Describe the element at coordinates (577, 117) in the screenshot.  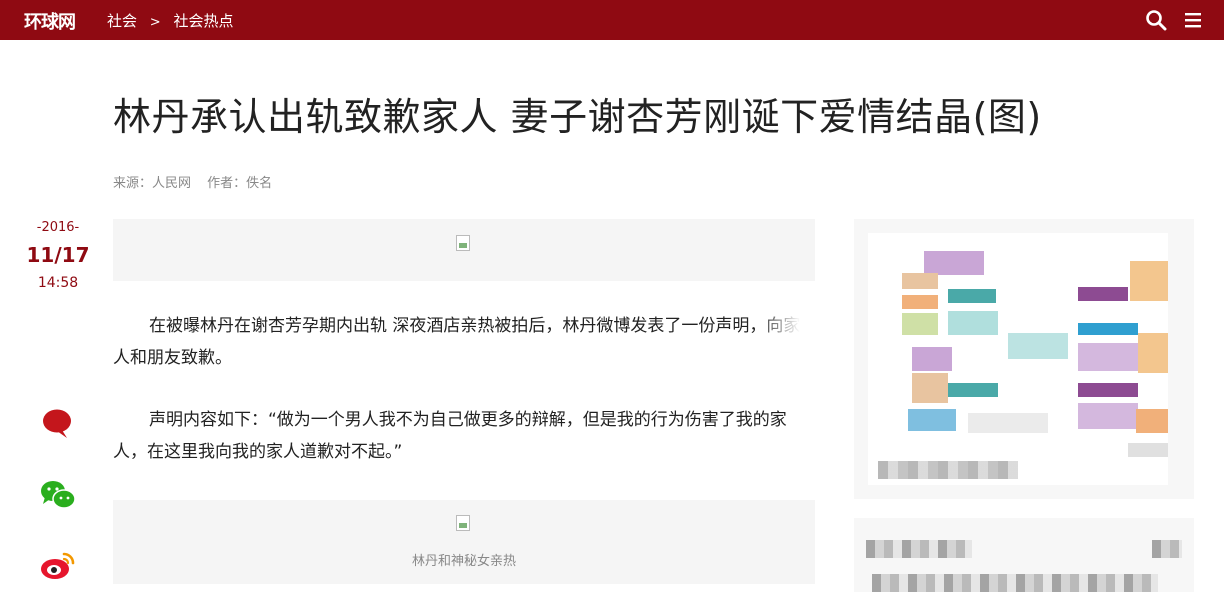
I see `article-title: 林丹承认出轨致歉家人 妻子谢杏芳刚诞下爱情结晶(图)` at that location.